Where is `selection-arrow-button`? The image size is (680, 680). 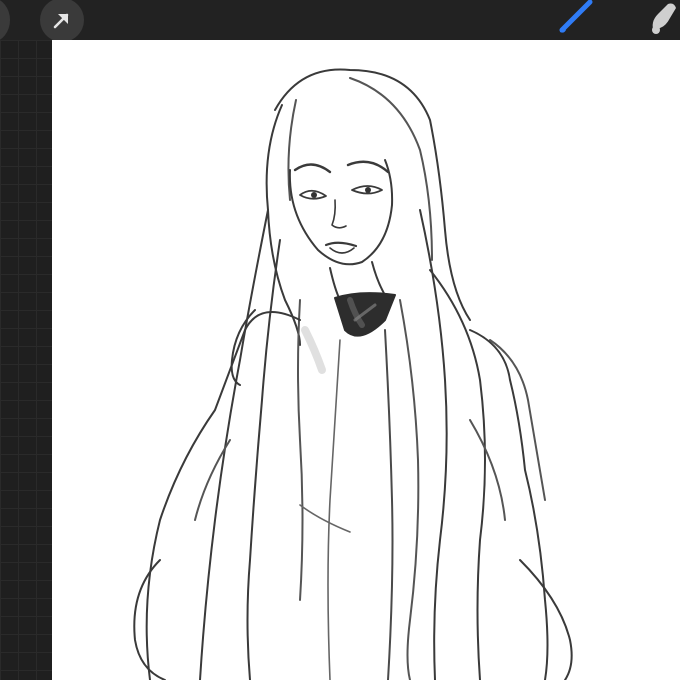 selection-arrow-button is located at coordinates (62, 21).